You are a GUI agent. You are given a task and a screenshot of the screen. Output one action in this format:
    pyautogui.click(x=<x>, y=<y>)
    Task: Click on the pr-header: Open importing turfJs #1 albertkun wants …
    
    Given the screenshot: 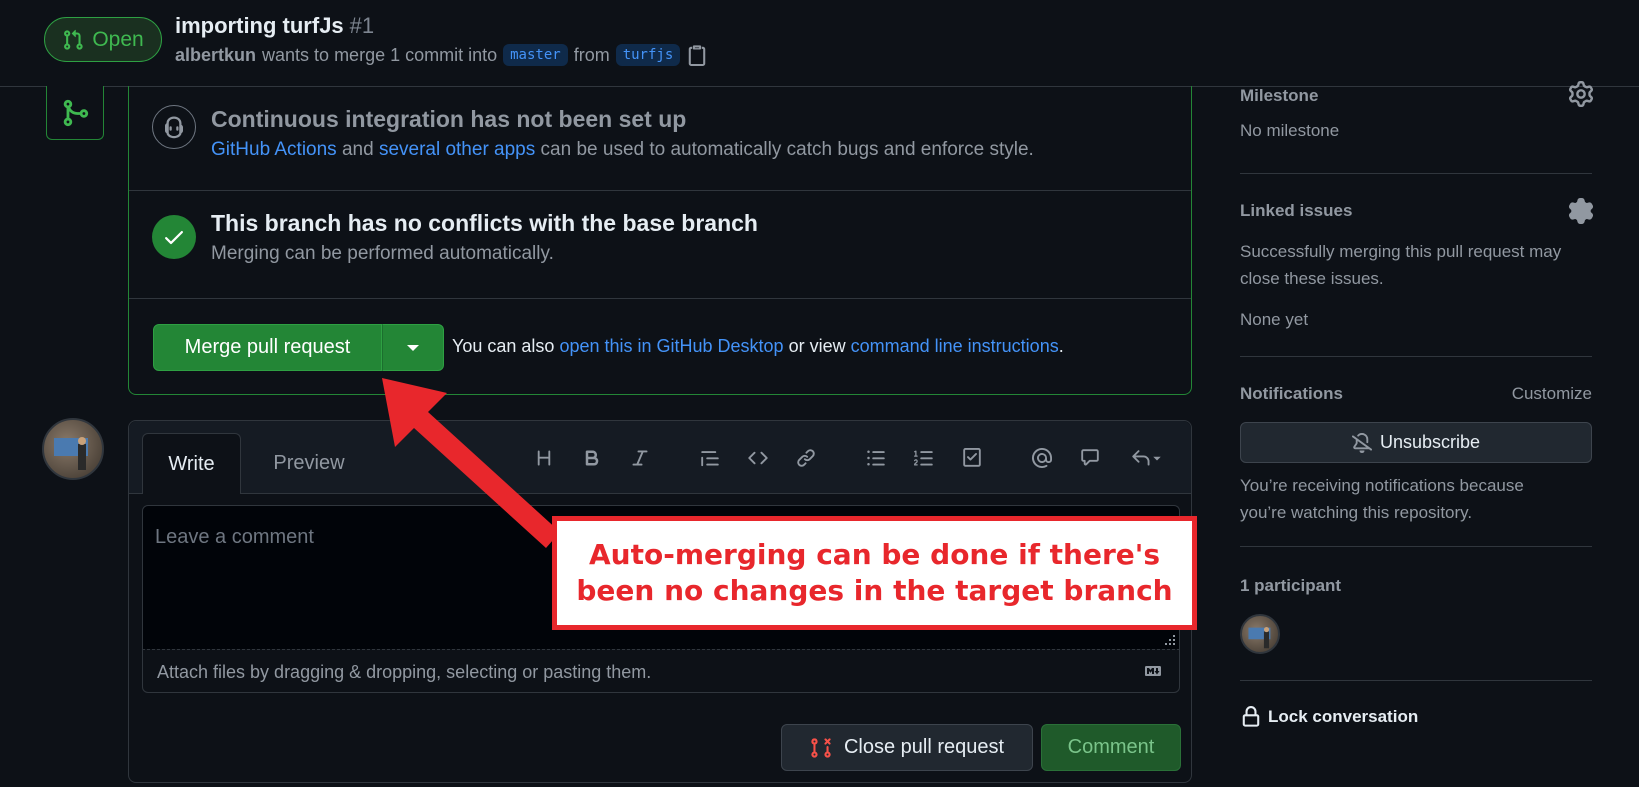 What is the action you would take?
    pyautogui.click(x=819, y=43)
    